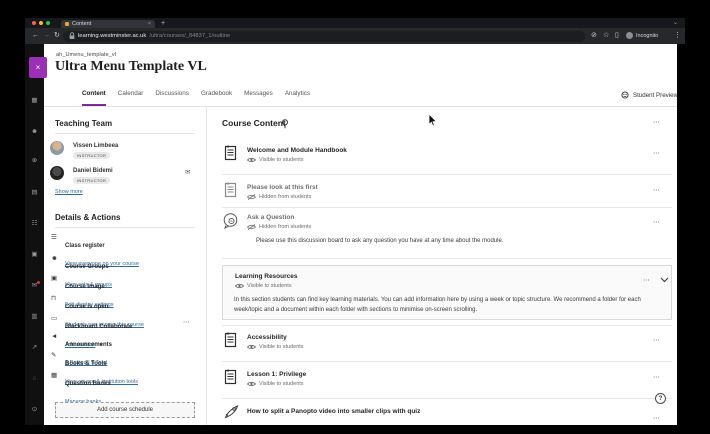 The width and height of the screenshot is (710, 434). Describe the element at coordinates (270, 217) in the screenshot. I see `content-item-title: Ask a Question` at that location.